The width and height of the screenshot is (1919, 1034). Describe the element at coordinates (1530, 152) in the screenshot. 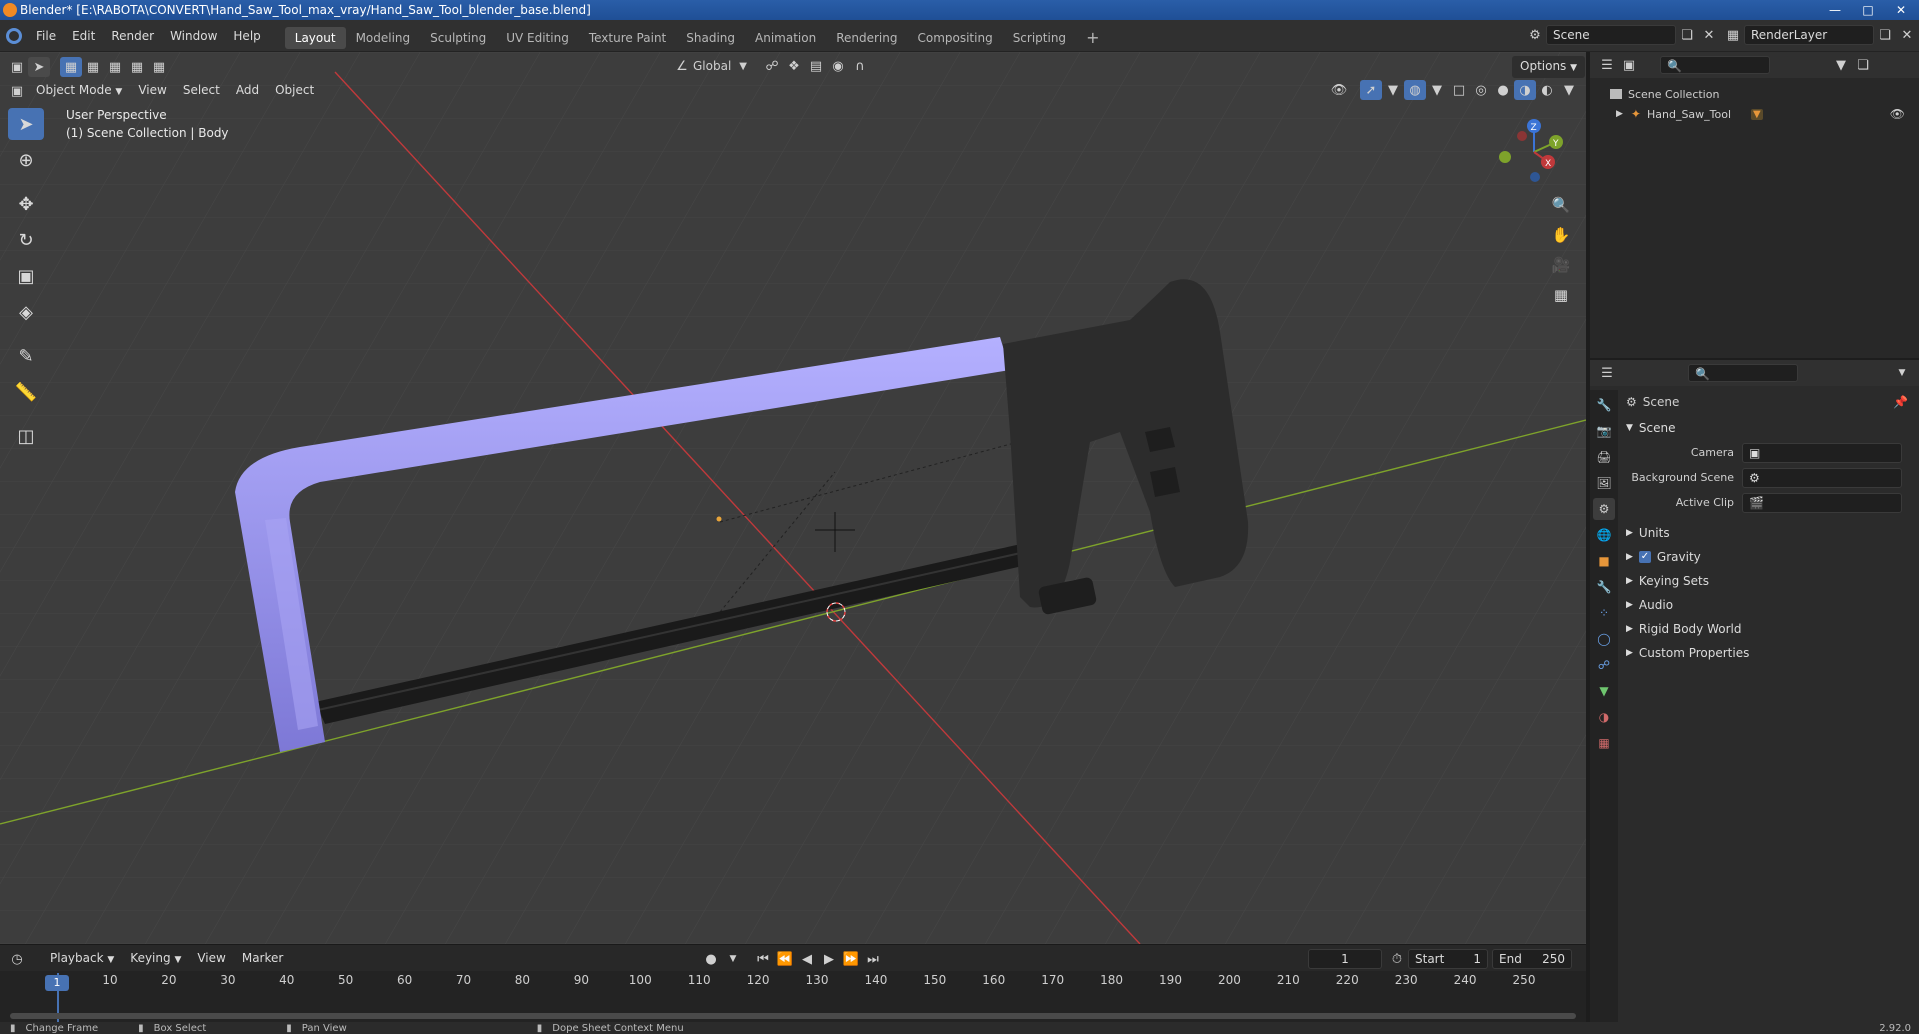

I see `navigation-gizmo: Z Y X` at that location.